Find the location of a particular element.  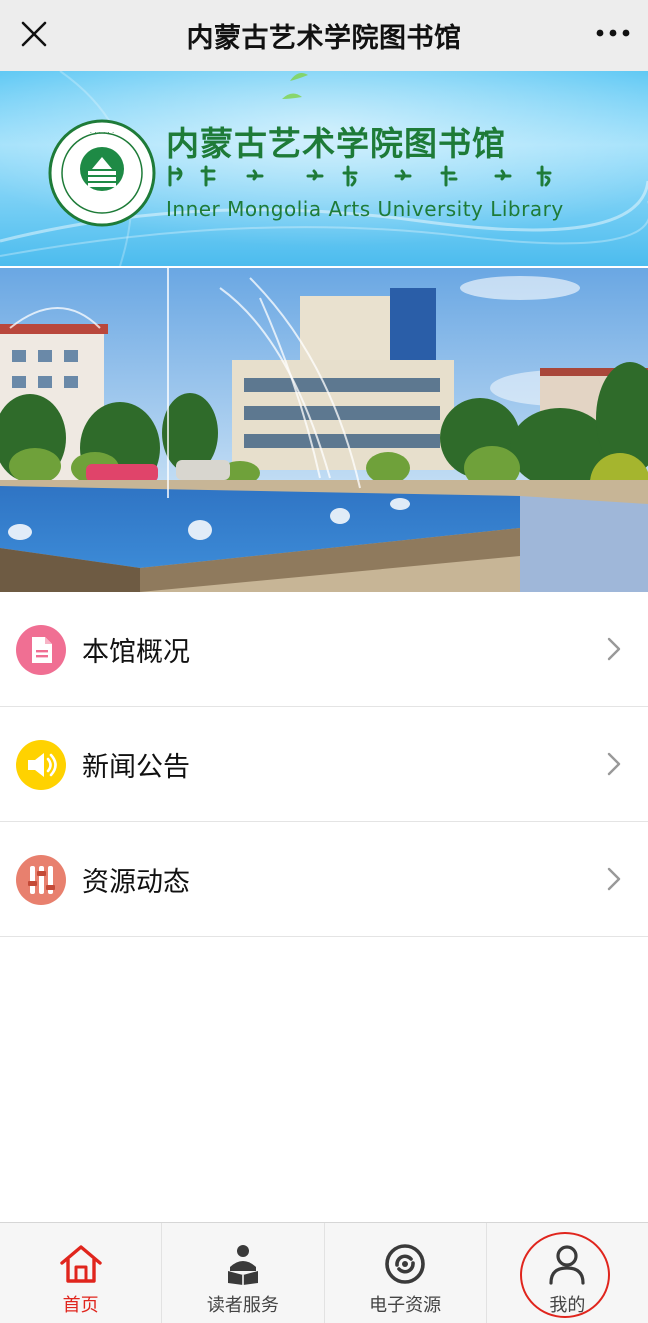

library-seal-logo: · · · · · · is located at coordinates (102, 173).